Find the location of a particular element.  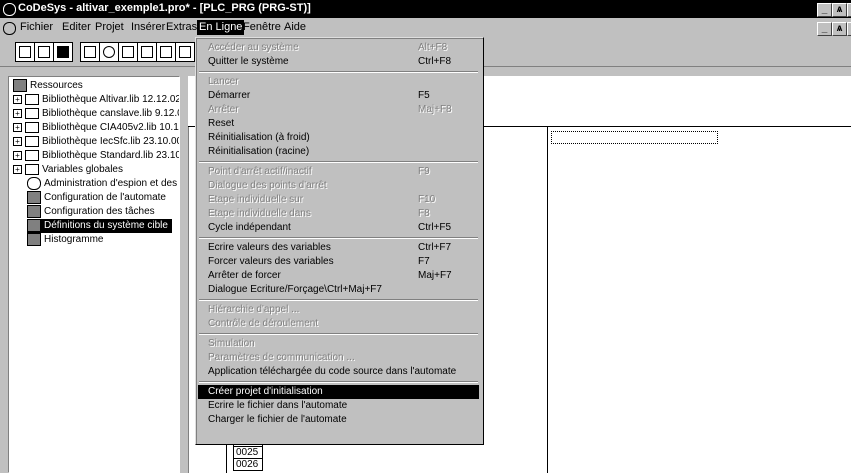

menu-item-18: Arrêter de forcer Maj+F7 is located at coordinates (338, 276).